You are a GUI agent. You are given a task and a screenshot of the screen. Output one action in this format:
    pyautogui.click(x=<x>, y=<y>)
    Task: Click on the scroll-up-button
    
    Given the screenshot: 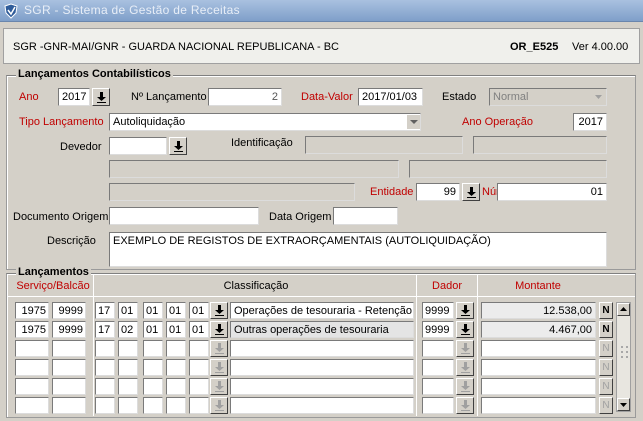 What is the action you would take?
    pyautogui.click(x=623, y=309)
    